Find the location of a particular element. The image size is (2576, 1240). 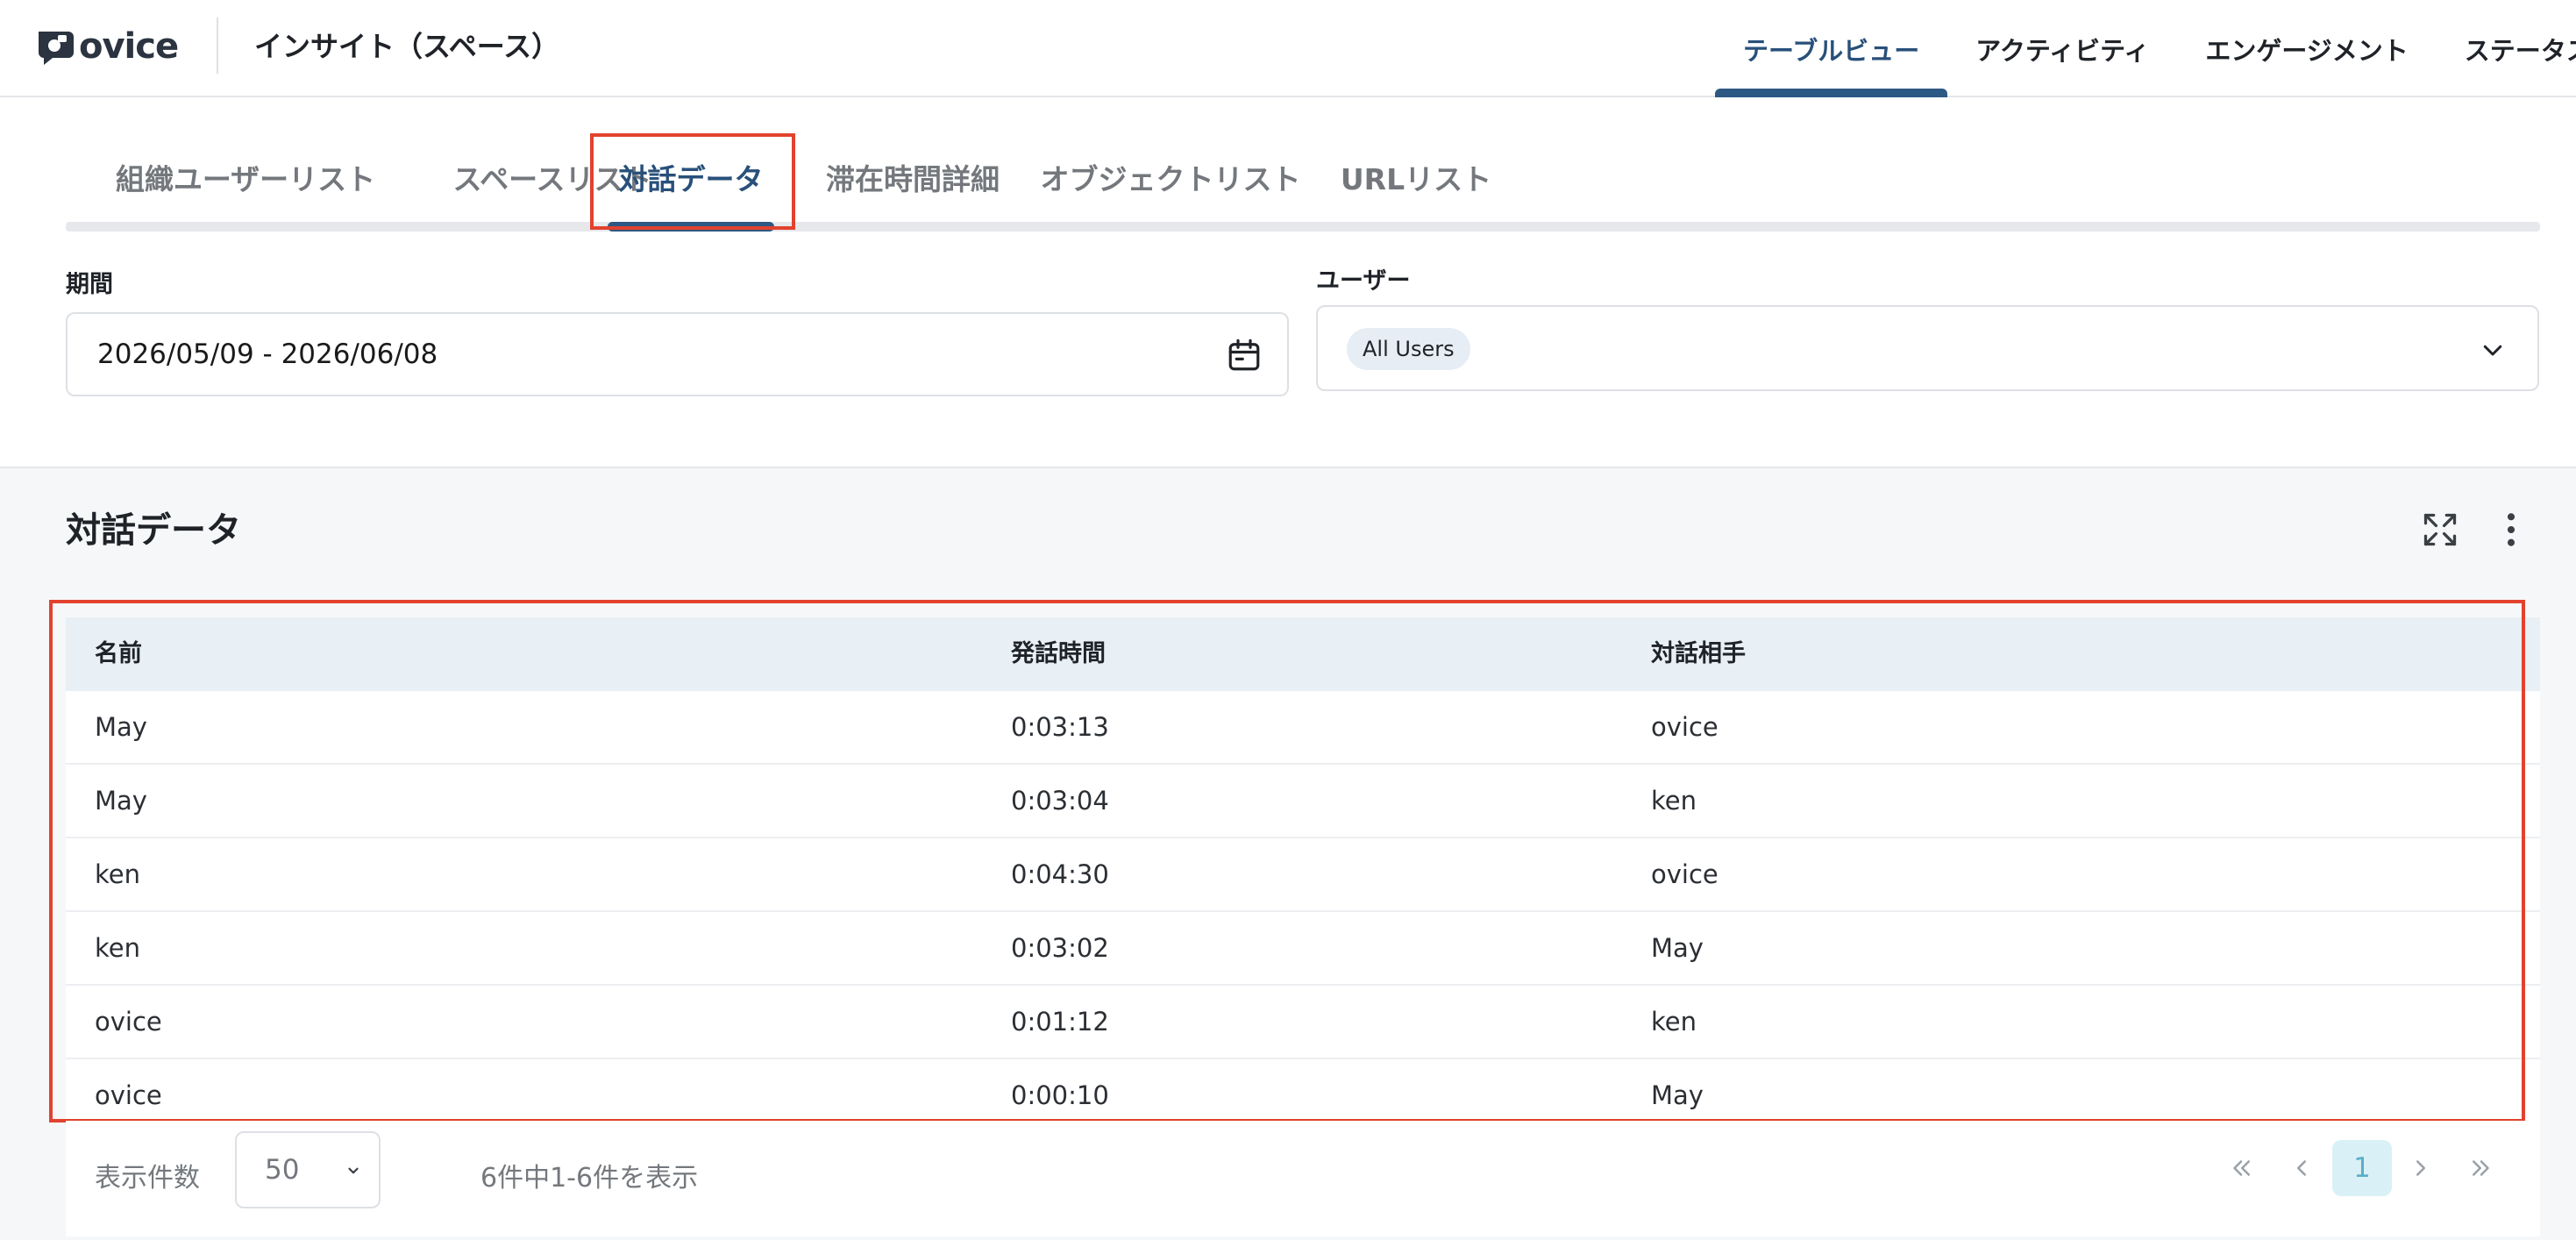

calendar-icon is located at coordinates (1244, 355).